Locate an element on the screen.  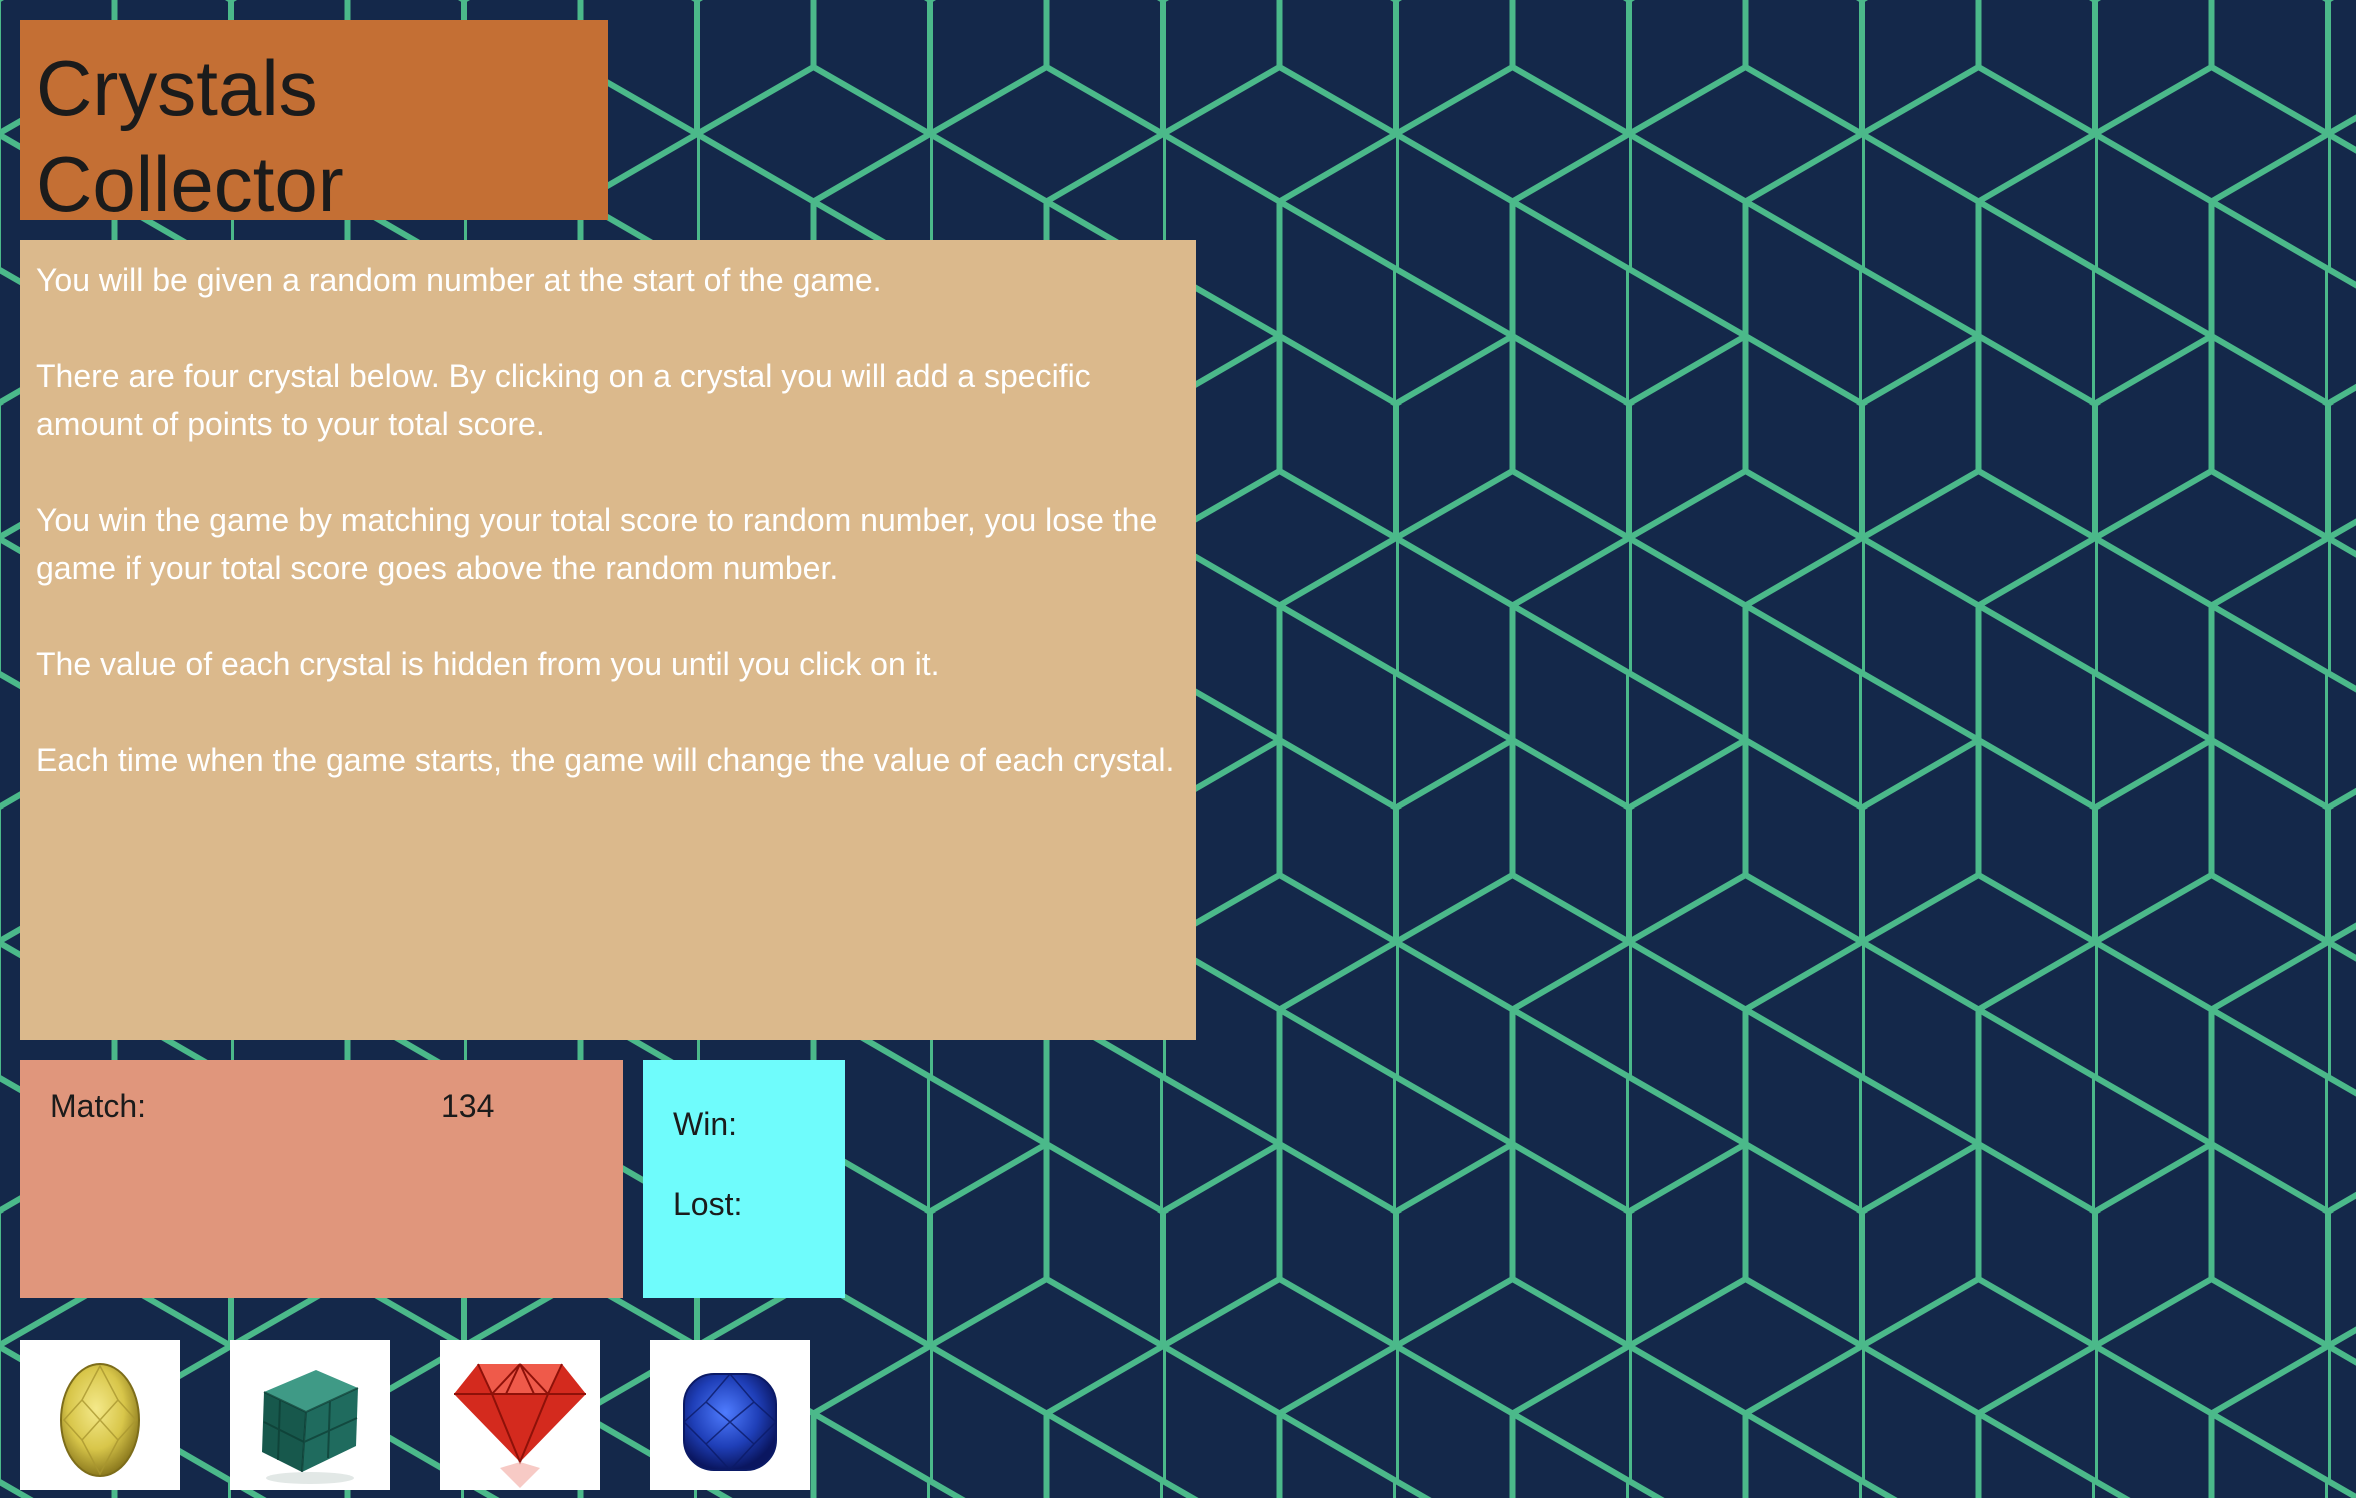
score-panel: Win: Lost: is located at coordinates (744, 1179).